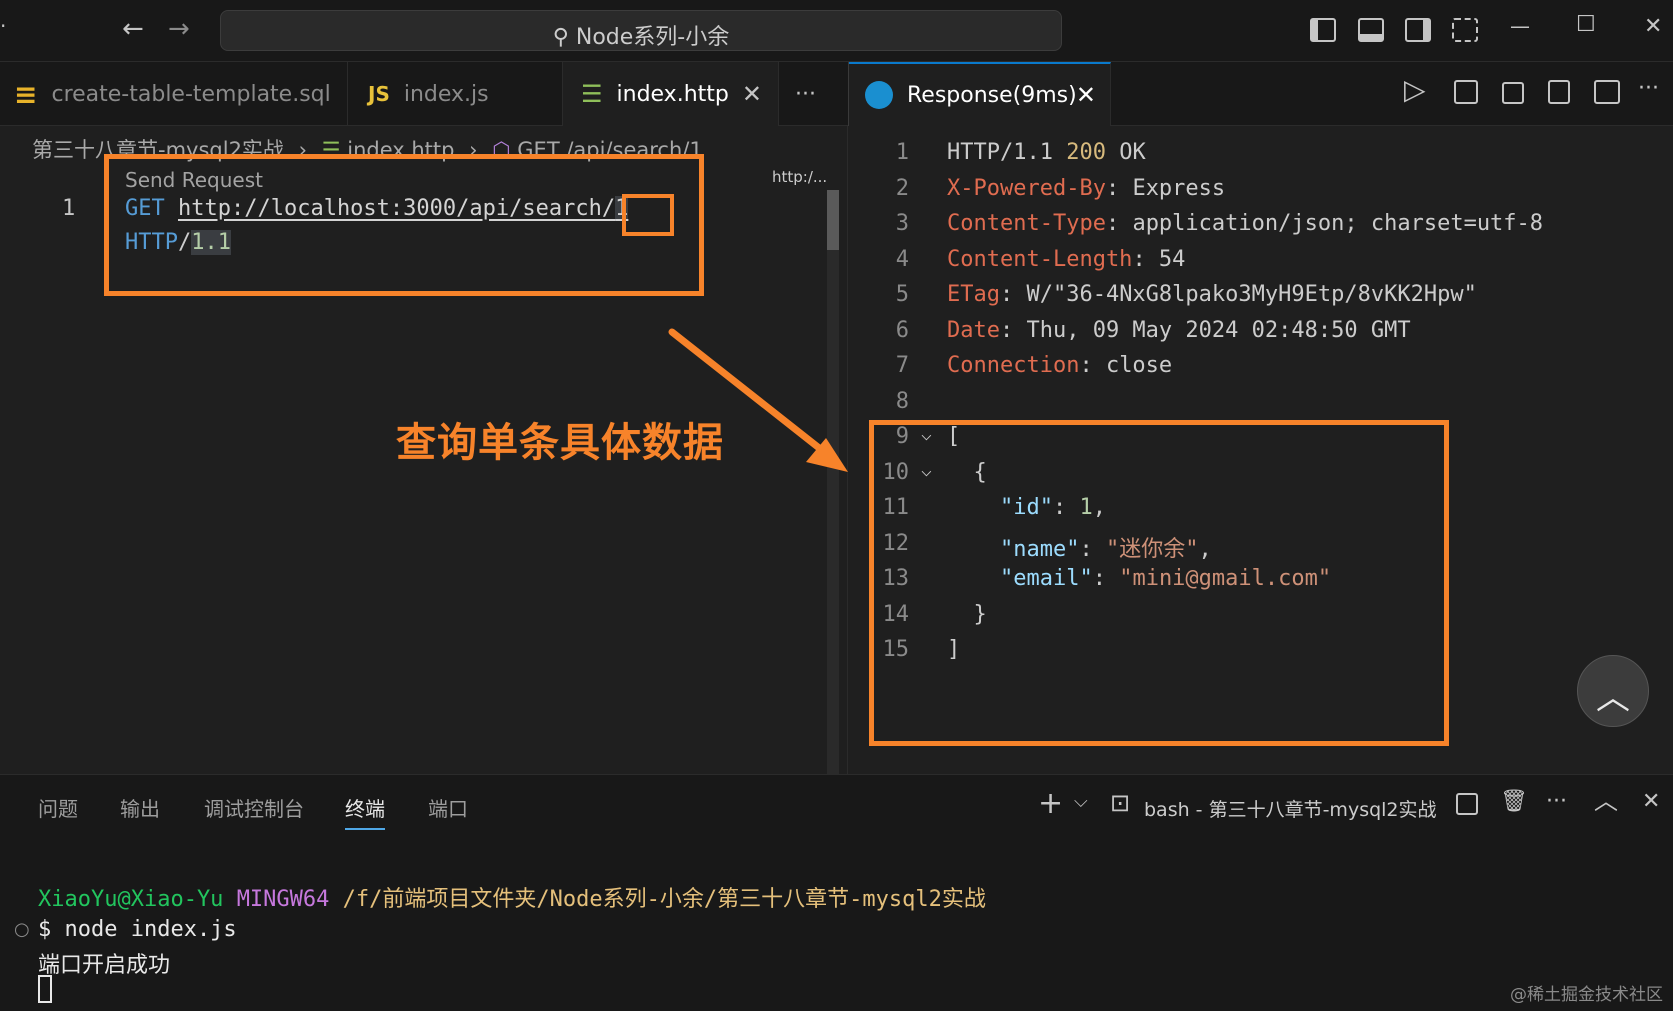 Image resolution: width=1673 pixels, height=1011 pixels. Describe the element at coordinates (137, 929) in the screenshot. I see `terminal-command: $ node index.js` at that location.